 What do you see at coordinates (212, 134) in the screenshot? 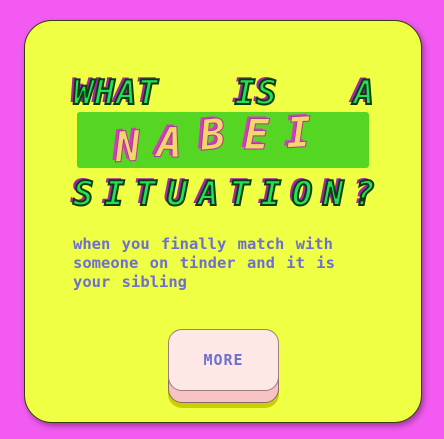
I see `featured-word-letter: B` at bounding box center [212, 134].